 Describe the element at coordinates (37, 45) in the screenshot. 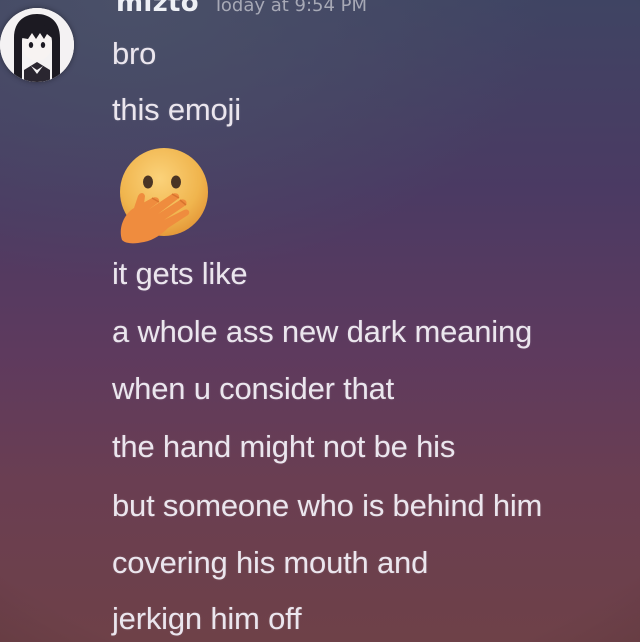

I see `avatar` at that location.